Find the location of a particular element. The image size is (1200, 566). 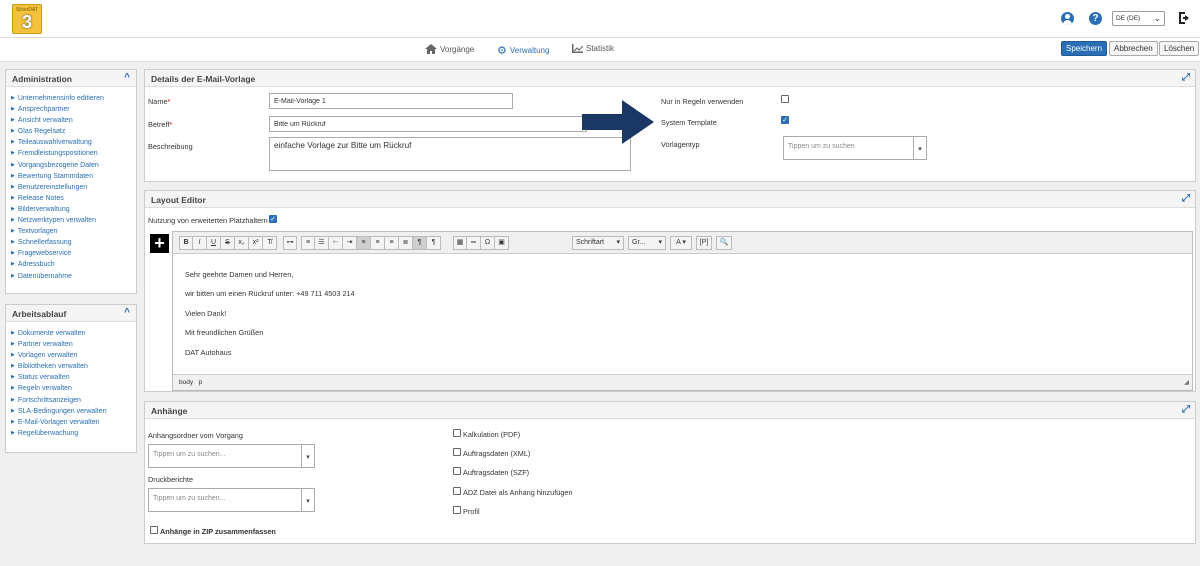

workflow-header: Arbeitsablauf ^ is located at coordinates (71, 313).